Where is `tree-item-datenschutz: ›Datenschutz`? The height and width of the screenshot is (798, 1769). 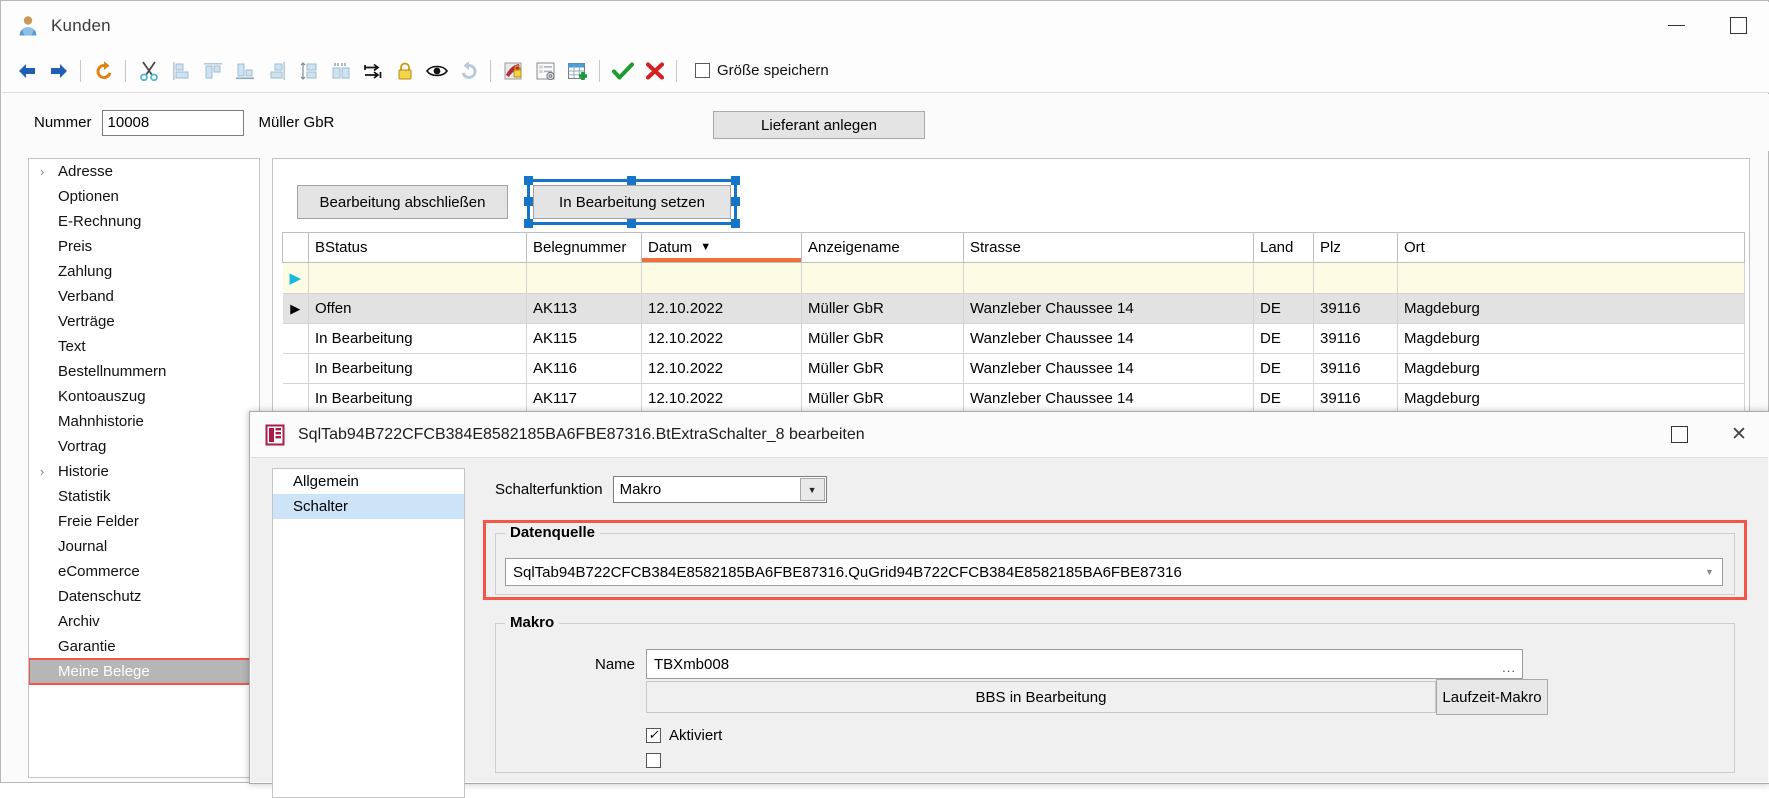 tree-item-datenschutz: ›Datenschutz is located at coordinates (144, 596).